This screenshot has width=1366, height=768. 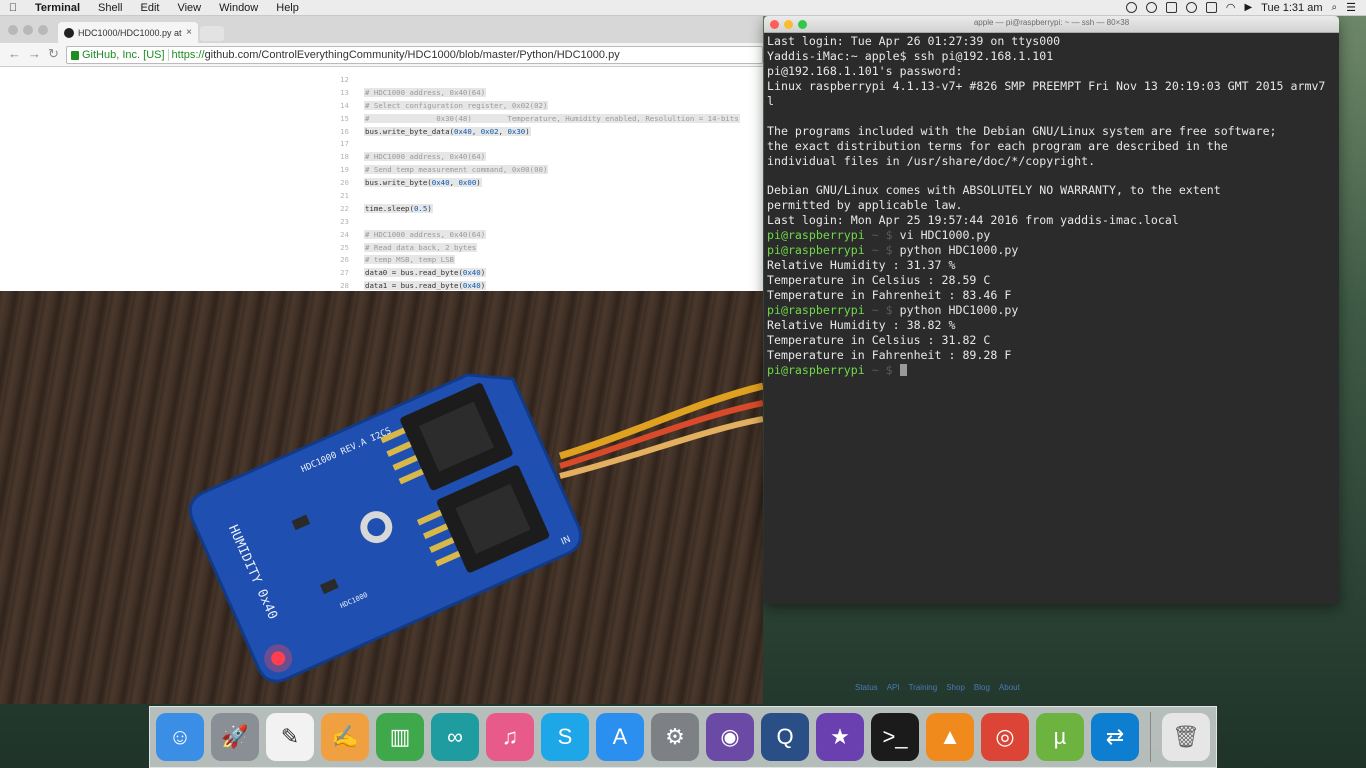 What do you see at coordinates (43, 30) in the screenshot?
I see `zoom-window-button` at bounding box center [43, 30].